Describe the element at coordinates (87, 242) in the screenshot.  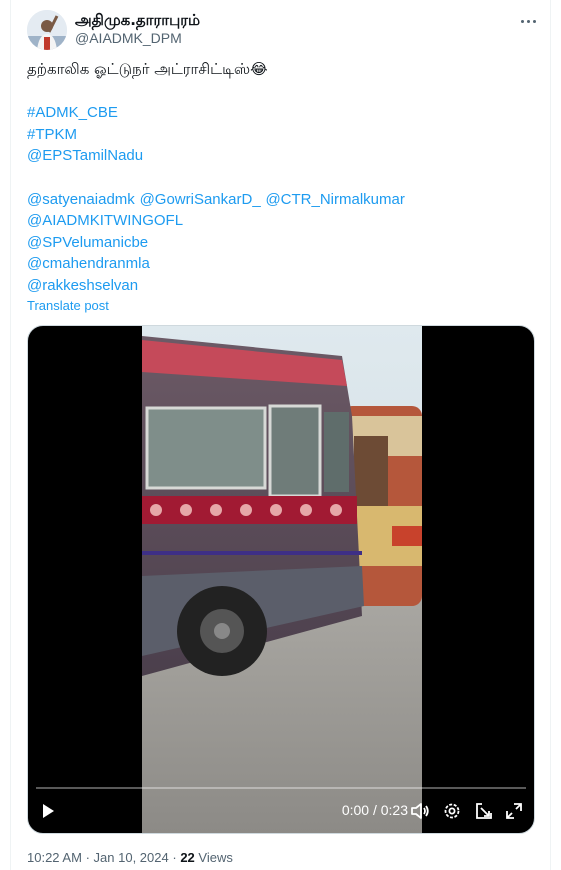
I see `mention-link: @SPVelumanicbe` at that location.